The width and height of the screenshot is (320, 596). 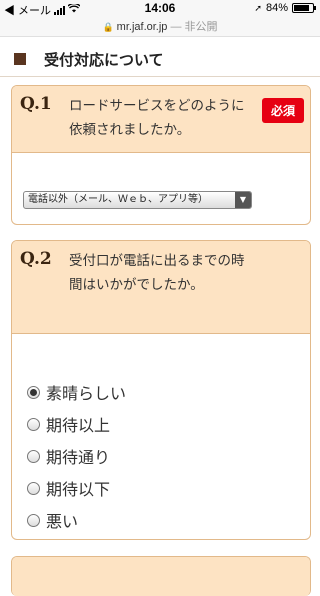 What do you see at coordinates (86, 393) in the screenshot?
I see `radio-label: 素晴らしい` at bounding box center [86, 393].